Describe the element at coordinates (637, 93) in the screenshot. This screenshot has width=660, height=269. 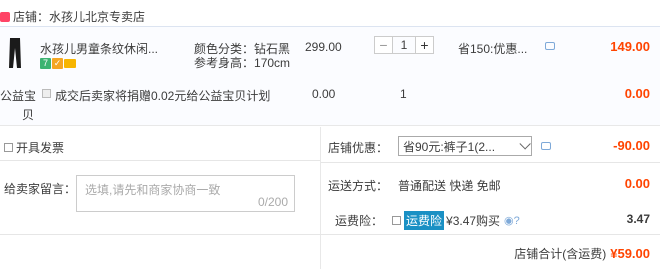
I see `charity-subtotal: 0.00` at that location.